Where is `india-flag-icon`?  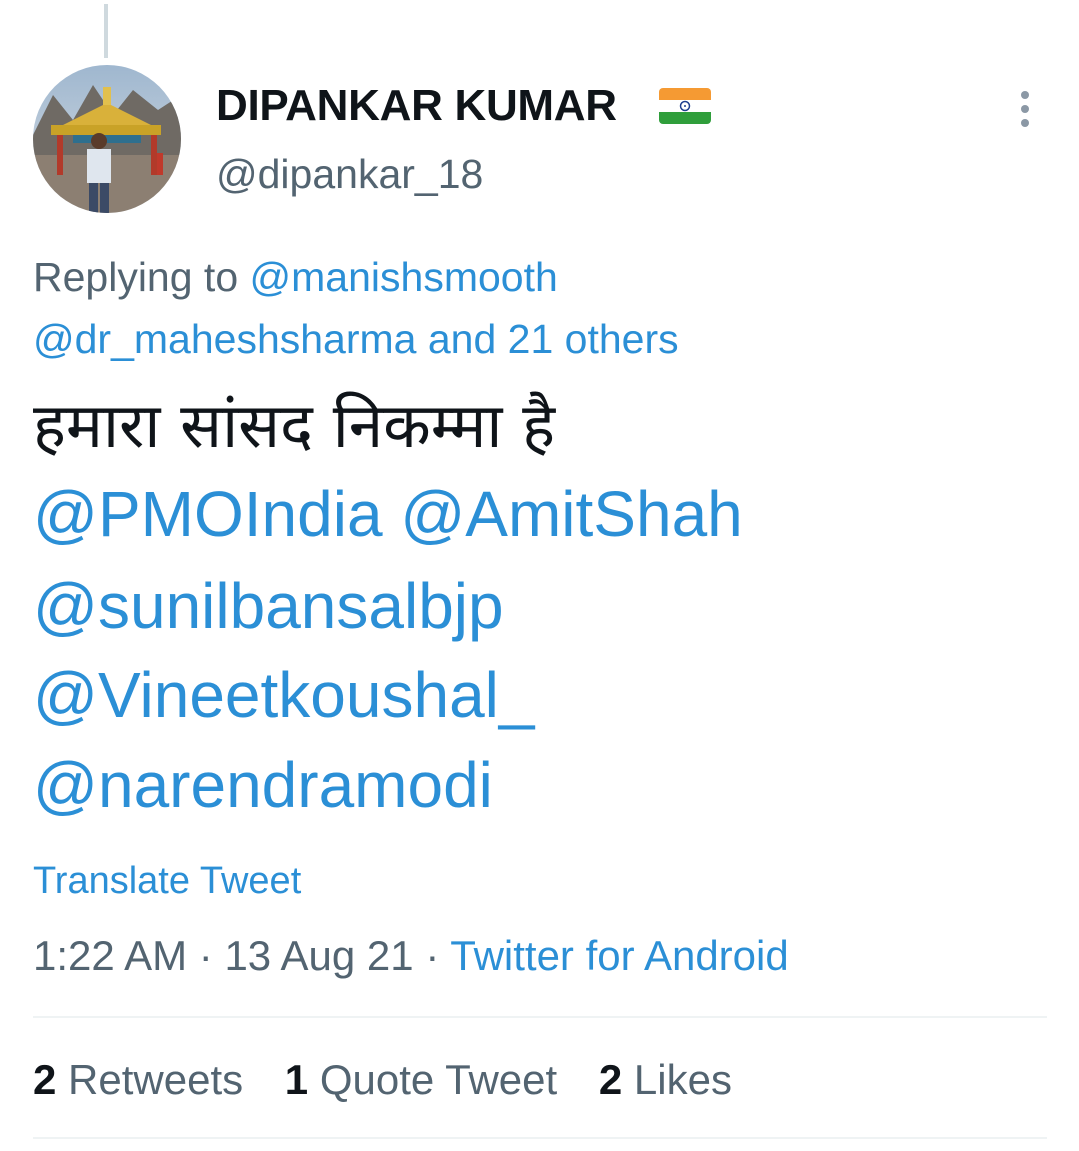 india-flag-icon is located at coordinates (685, 106).